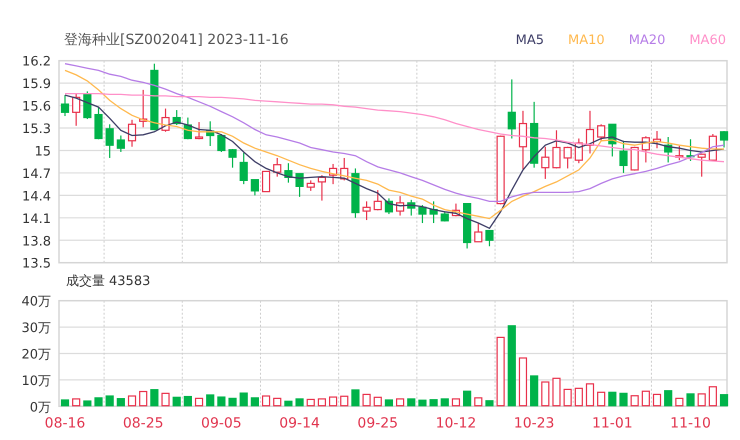 This screenshot has height=440, width=740. I want to click on y-axis-label: 40万, so click(36, 302).